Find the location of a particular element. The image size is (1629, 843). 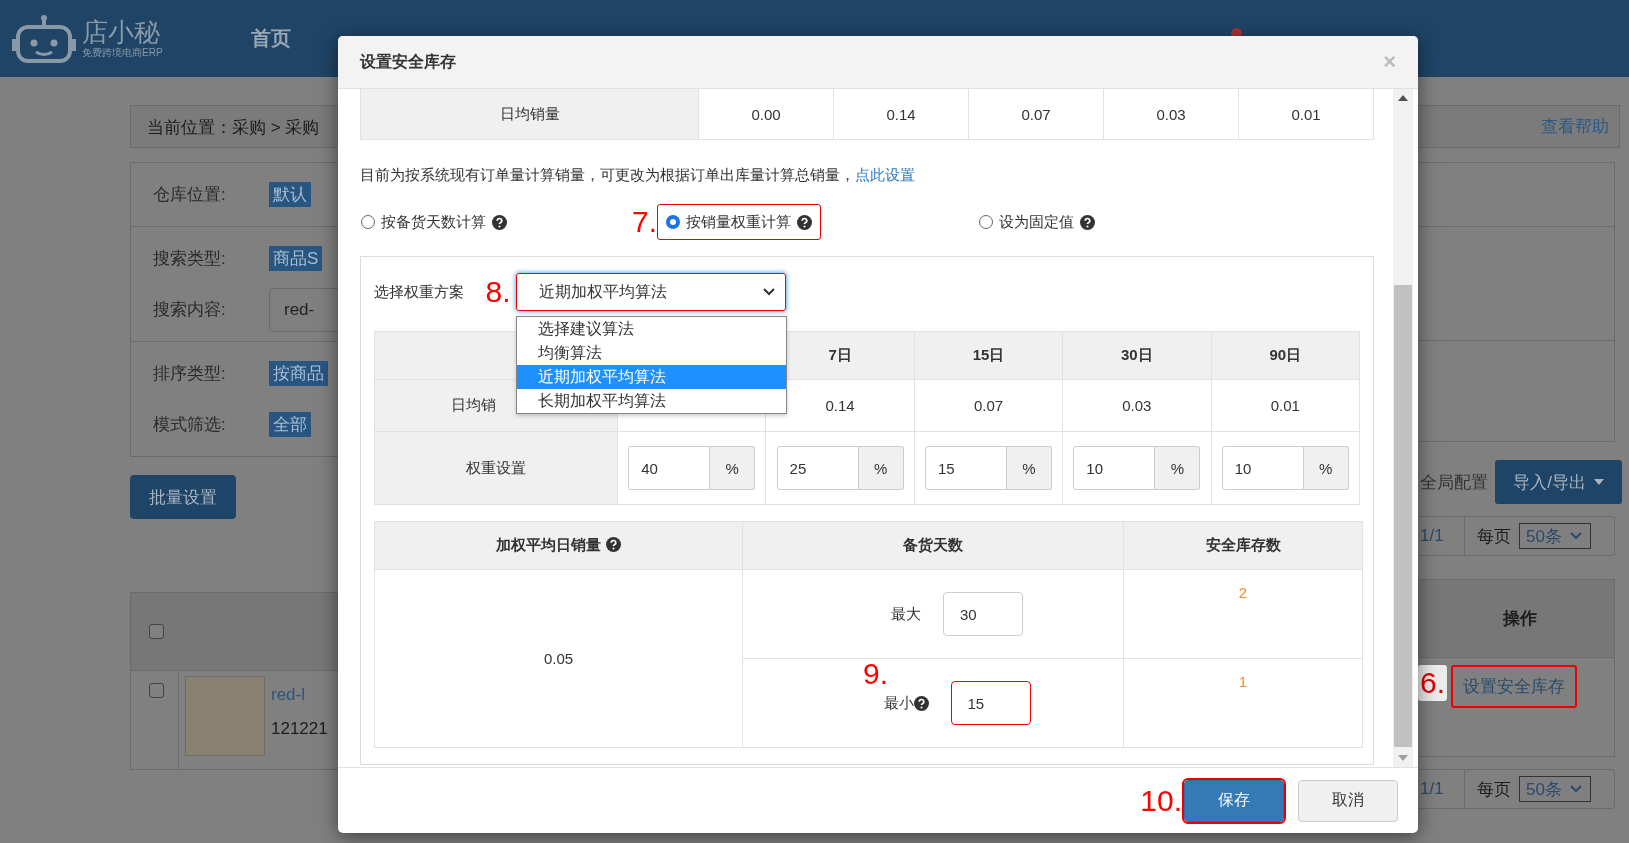

dropdown-option: 近期加权平均算法 is located at coordinates (651, 377).